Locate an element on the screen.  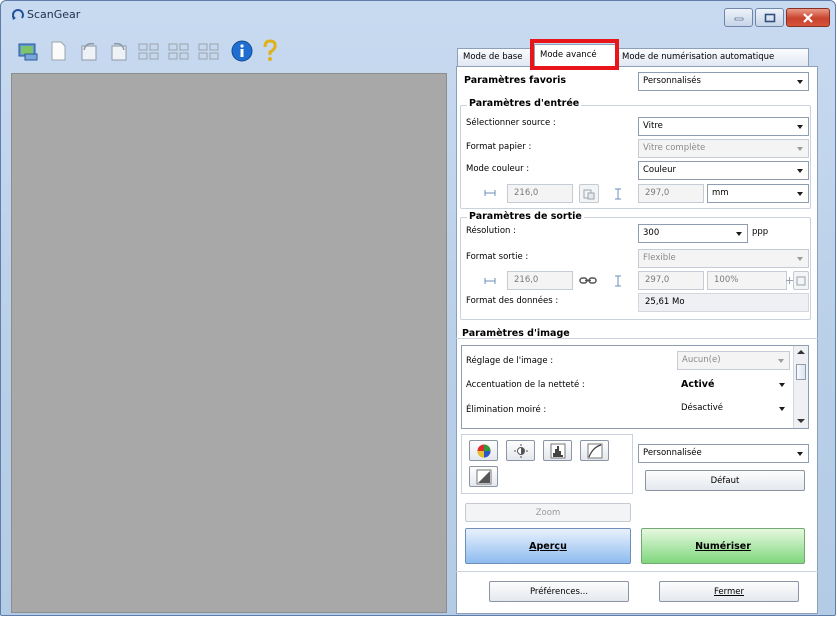
scan-button: Numériser is located at coordinates (723, 546).